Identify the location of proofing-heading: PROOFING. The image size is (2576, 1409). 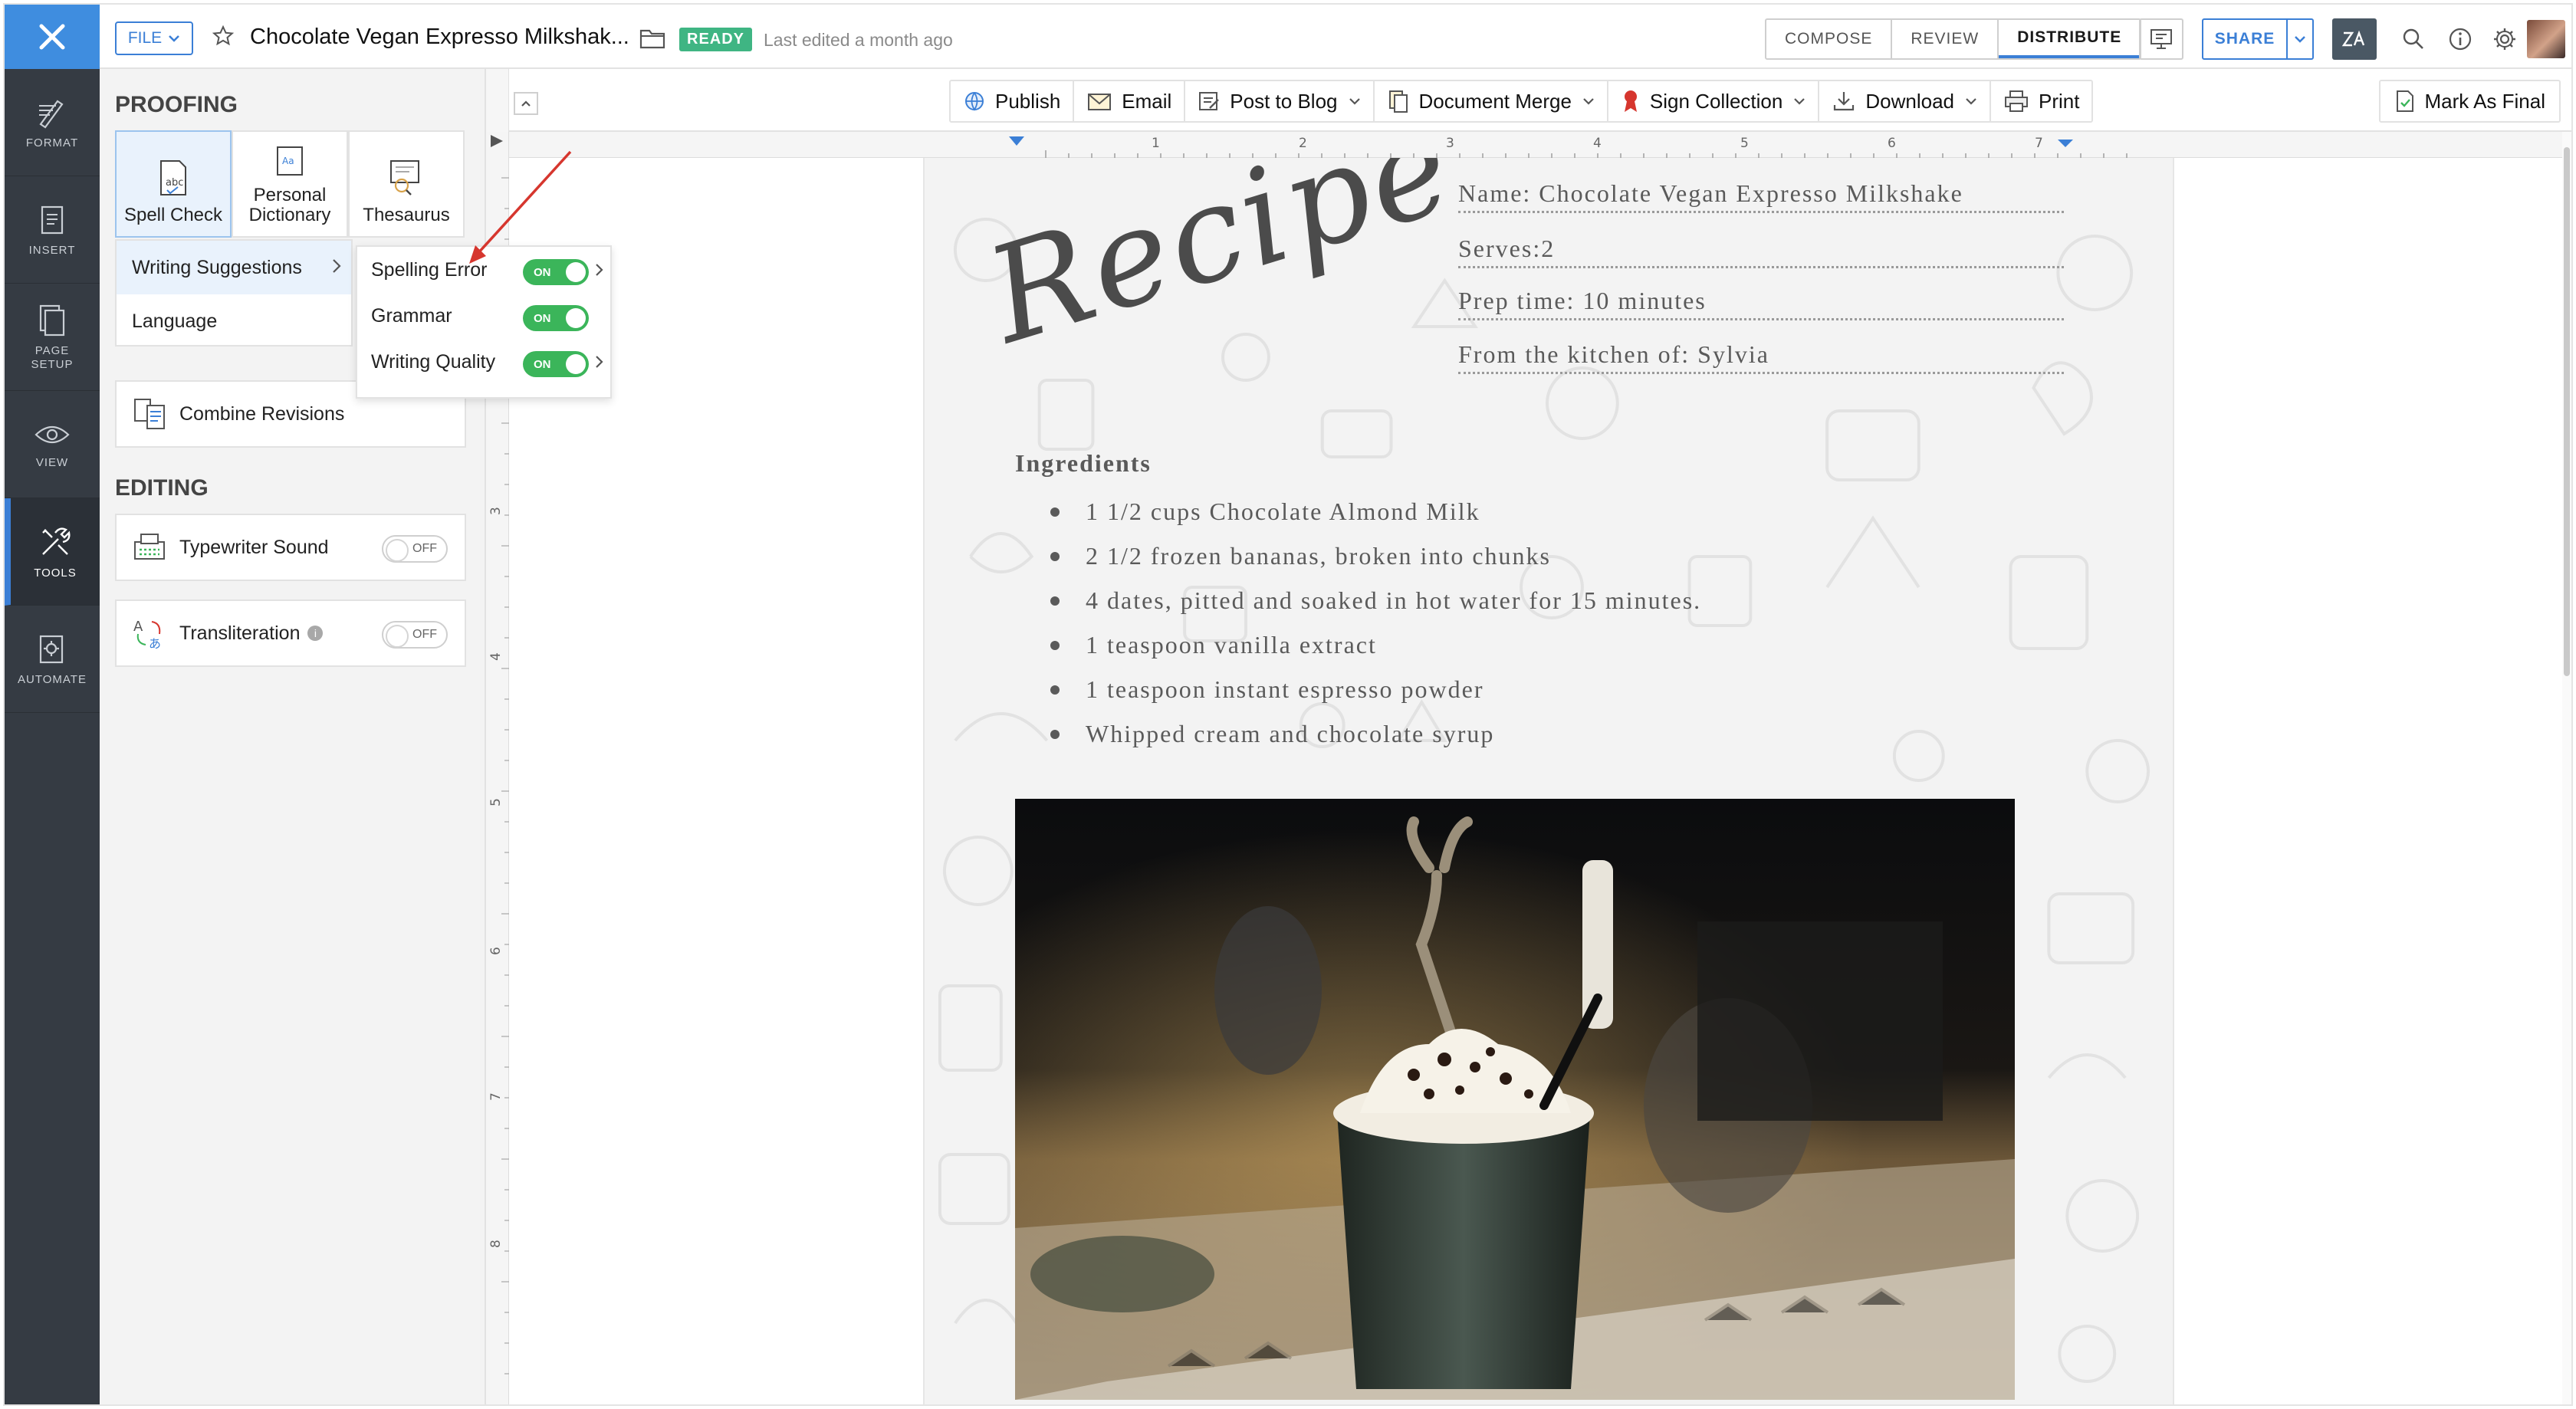
(177, 104).